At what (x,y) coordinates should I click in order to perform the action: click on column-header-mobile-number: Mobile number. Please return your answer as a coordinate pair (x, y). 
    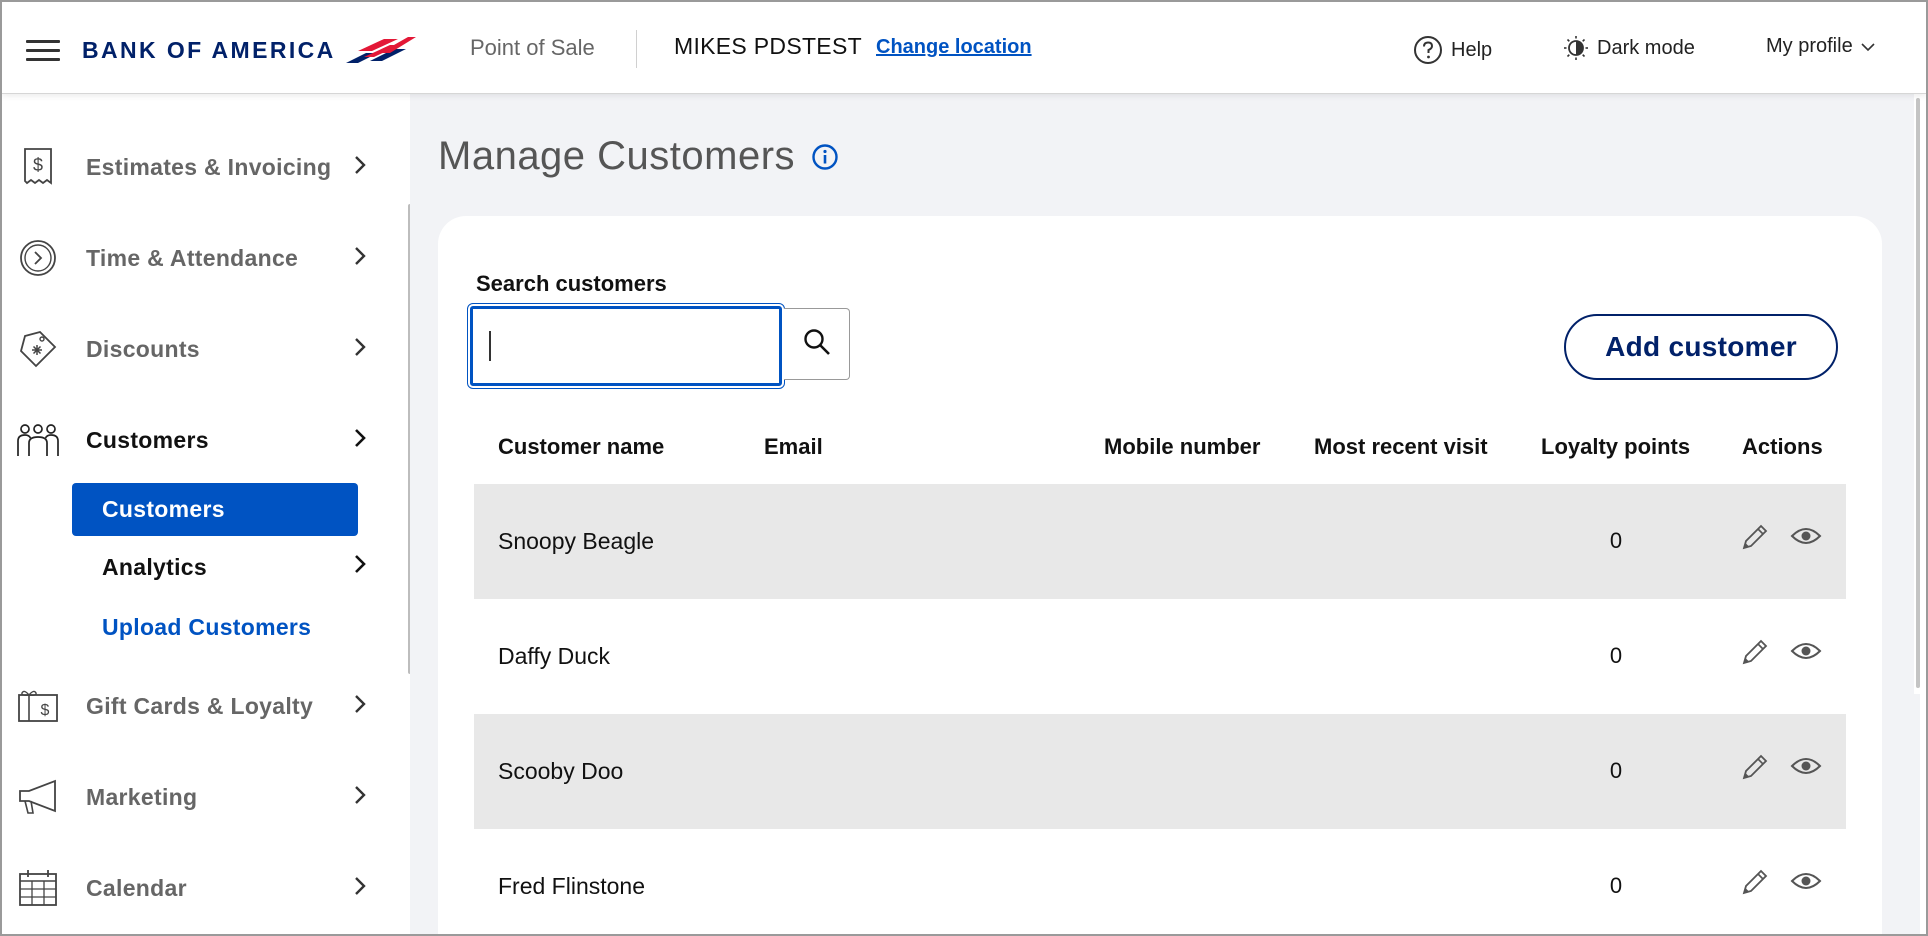
    Looking at the image, I should click on (1182, 447).